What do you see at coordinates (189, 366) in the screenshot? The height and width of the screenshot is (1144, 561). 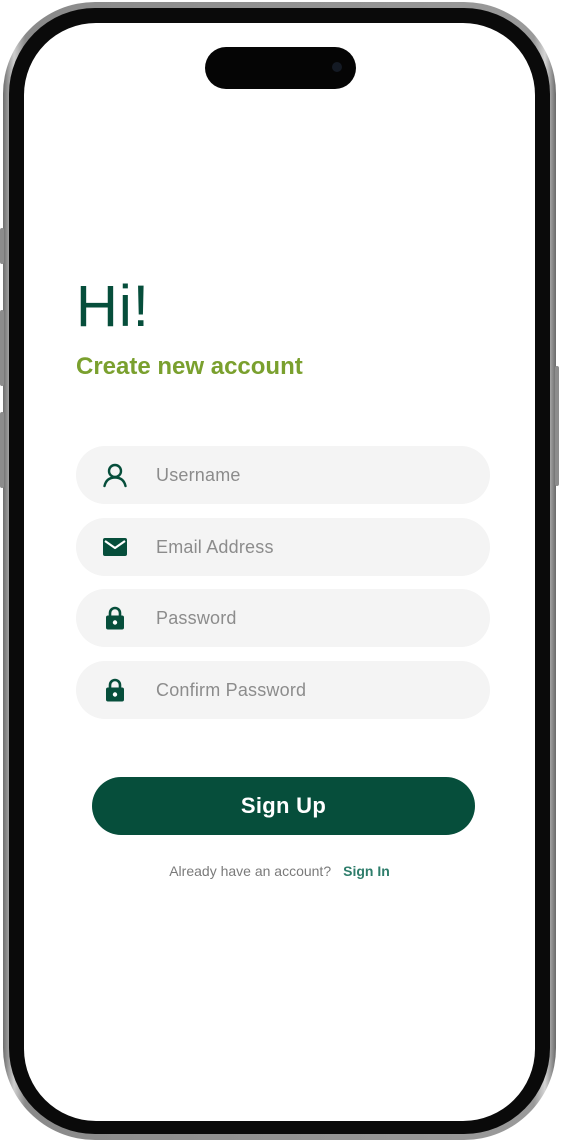 I see `create-account-subtitle: Create new account` at bounding box center [189, 366].